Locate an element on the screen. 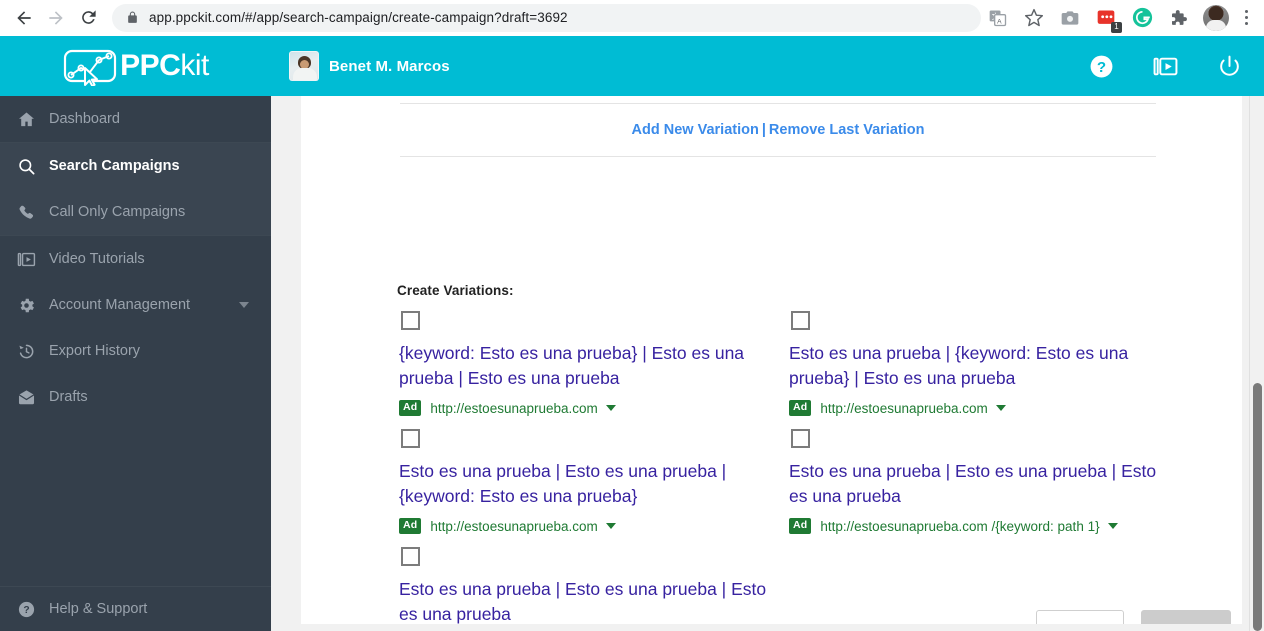  sidebar-item-search-campaigns: Search Campaigns is located at coordinates (135, 166).